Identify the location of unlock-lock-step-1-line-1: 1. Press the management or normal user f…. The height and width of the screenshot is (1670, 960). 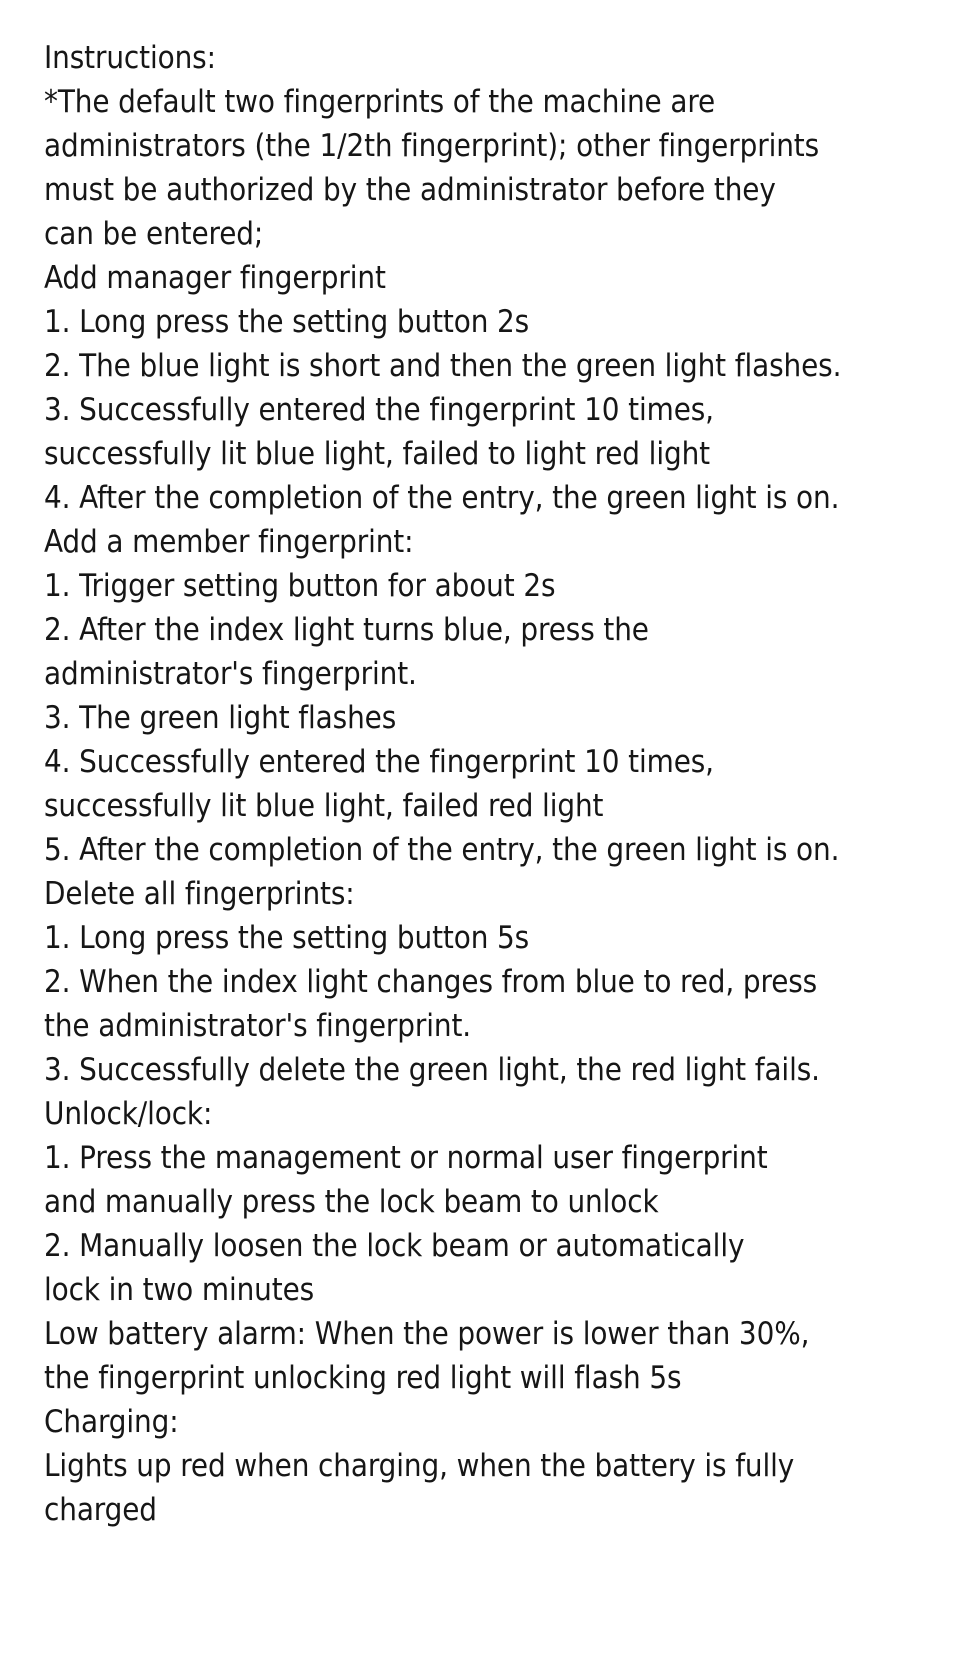
(406, 1158).